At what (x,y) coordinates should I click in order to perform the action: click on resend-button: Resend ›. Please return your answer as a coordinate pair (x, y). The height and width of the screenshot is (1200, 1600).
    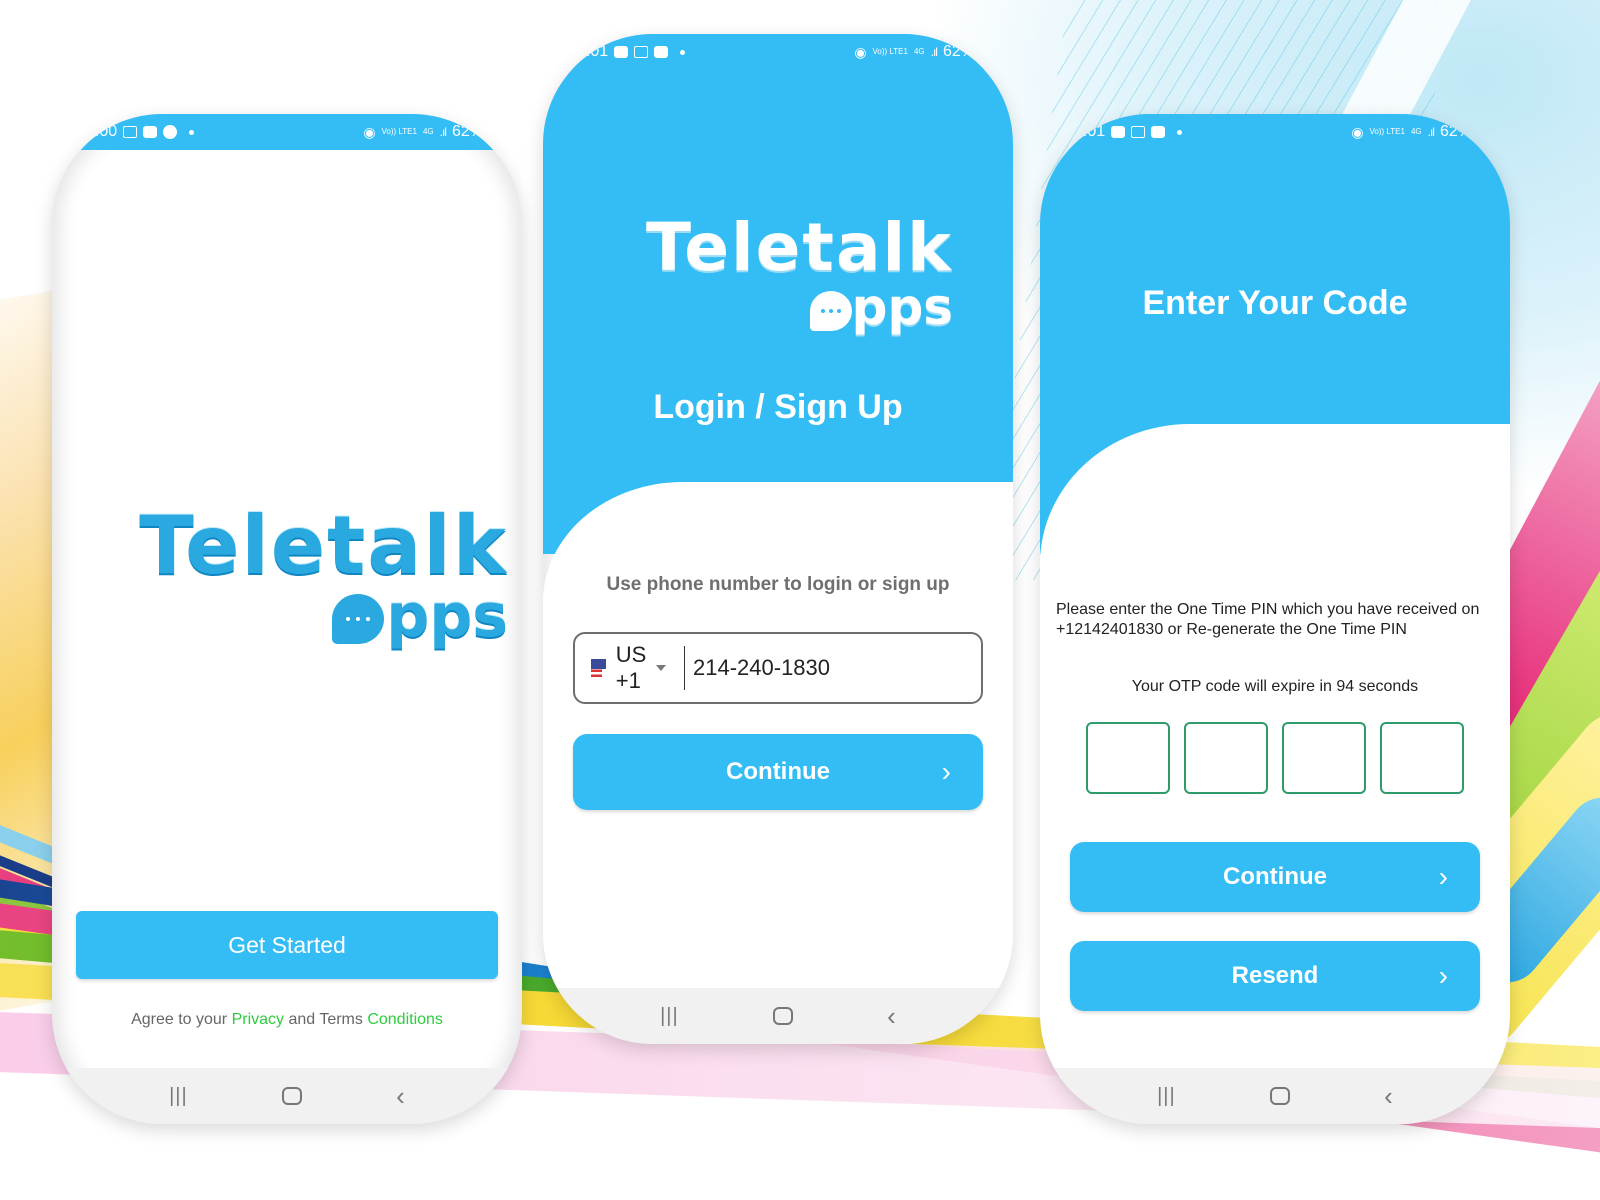
    Looking at the image, I should click on (1275, 976).